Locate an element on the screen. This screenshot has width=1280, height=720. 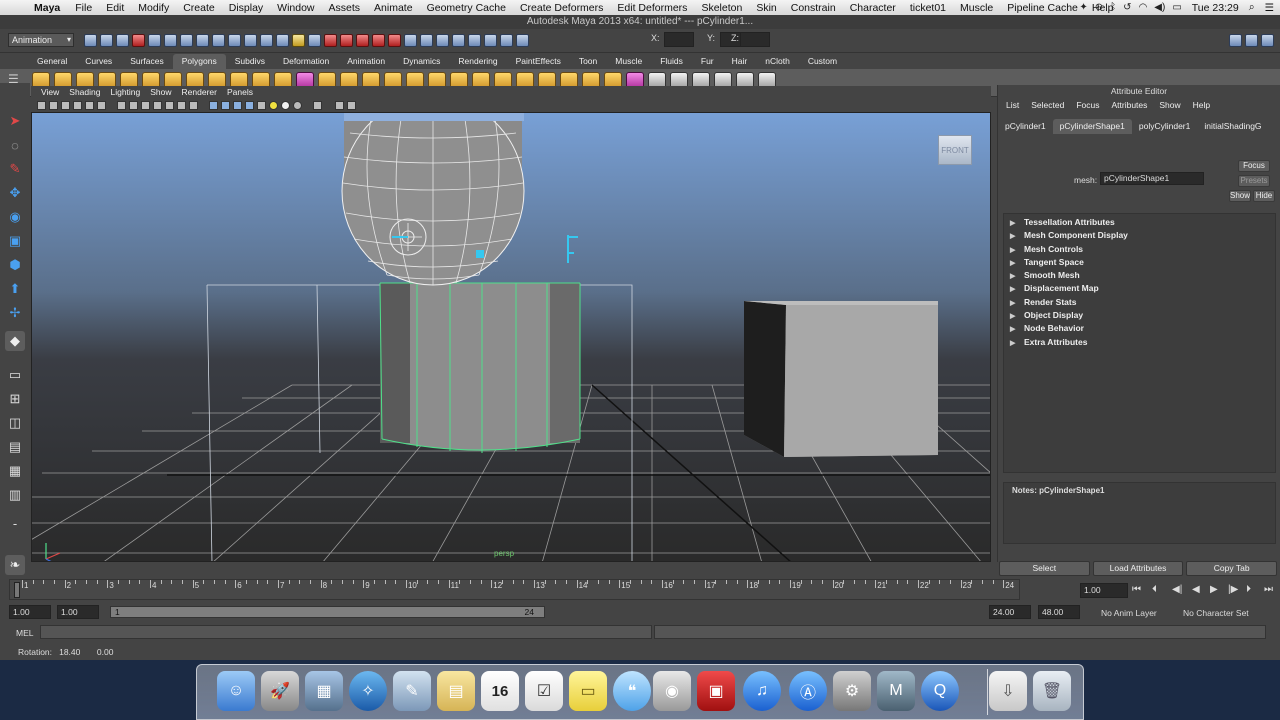
wireframe-icon is located at coordinates (213, 105).